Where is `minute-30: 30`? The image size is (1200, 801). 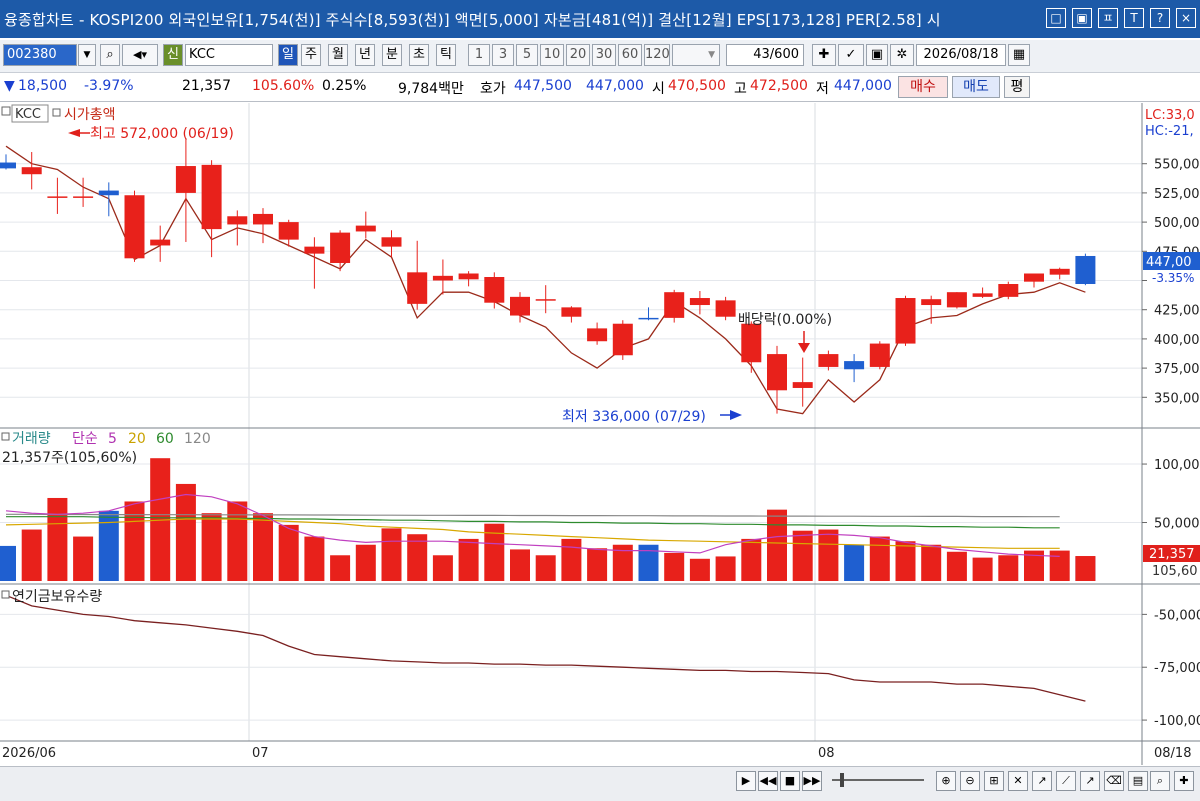
minute-30: 30 is located at coordinates (604, 55).